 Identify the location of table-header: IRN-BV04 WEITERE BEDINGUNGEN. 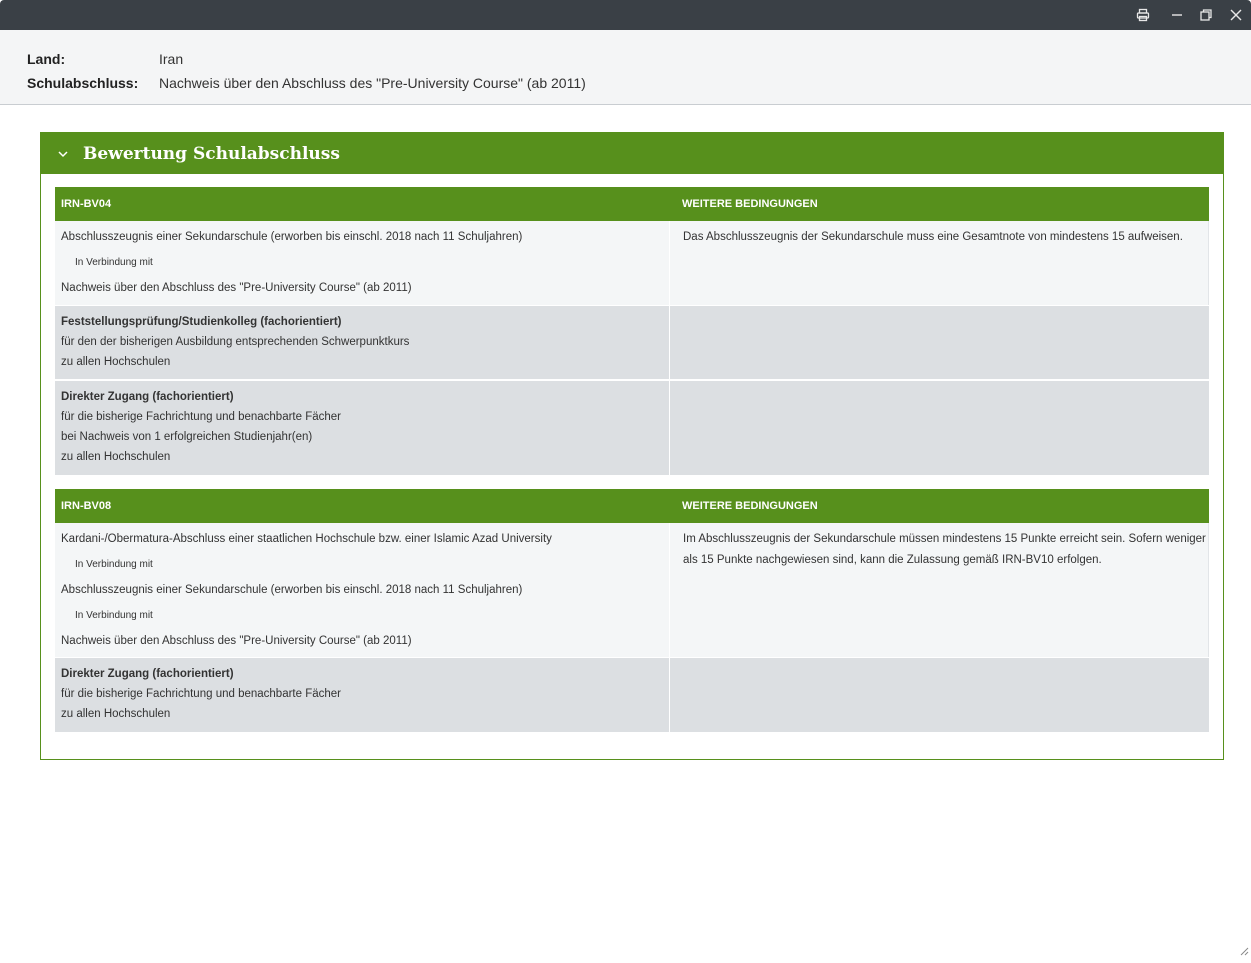
(632, 204).